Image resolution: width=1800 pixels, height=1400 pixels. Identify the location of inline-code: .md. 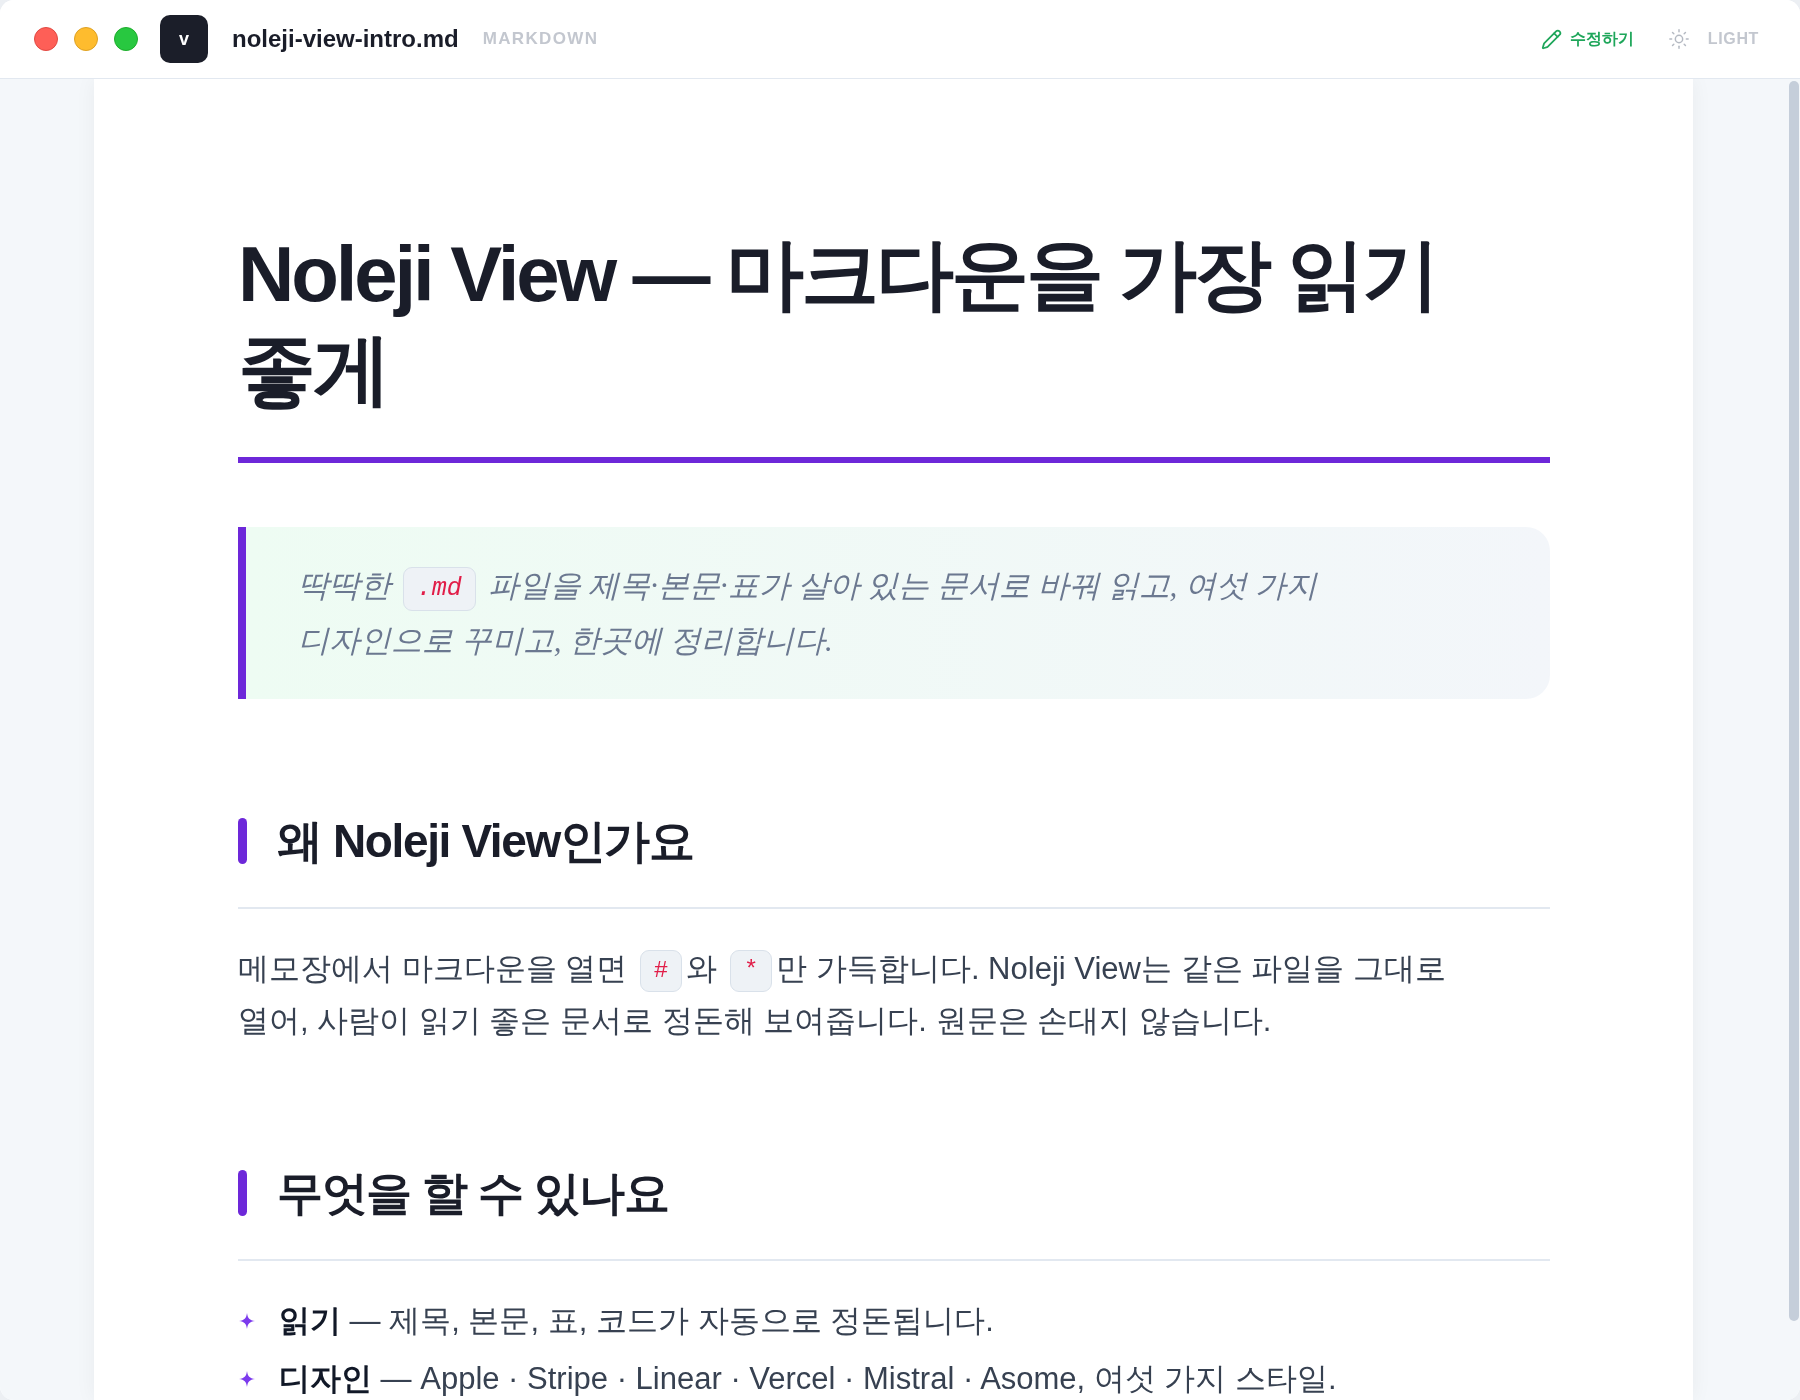
(439, 588).